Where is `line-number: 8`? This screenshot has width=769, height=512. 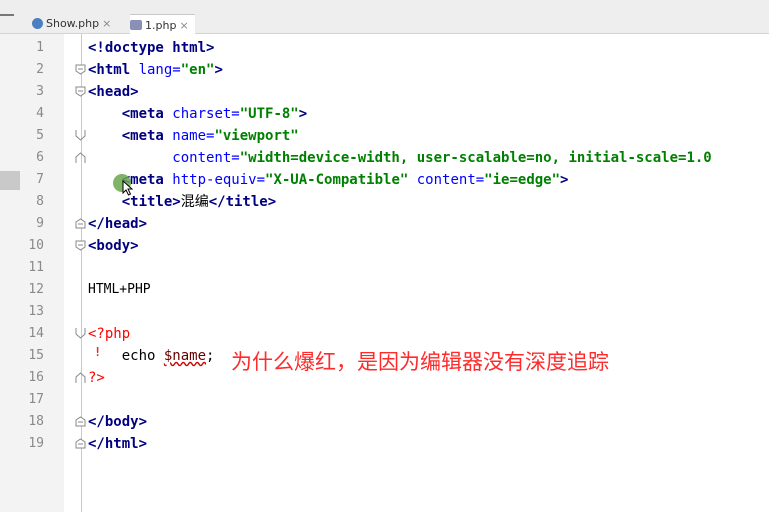
line-number: 8 is located at coordinates (40, 201).